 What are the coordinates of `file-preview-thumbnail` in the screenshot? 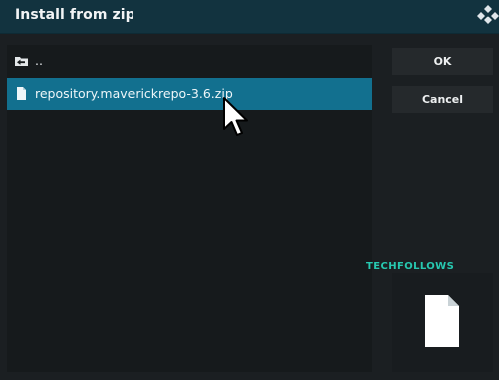 It's located at (442, 322).